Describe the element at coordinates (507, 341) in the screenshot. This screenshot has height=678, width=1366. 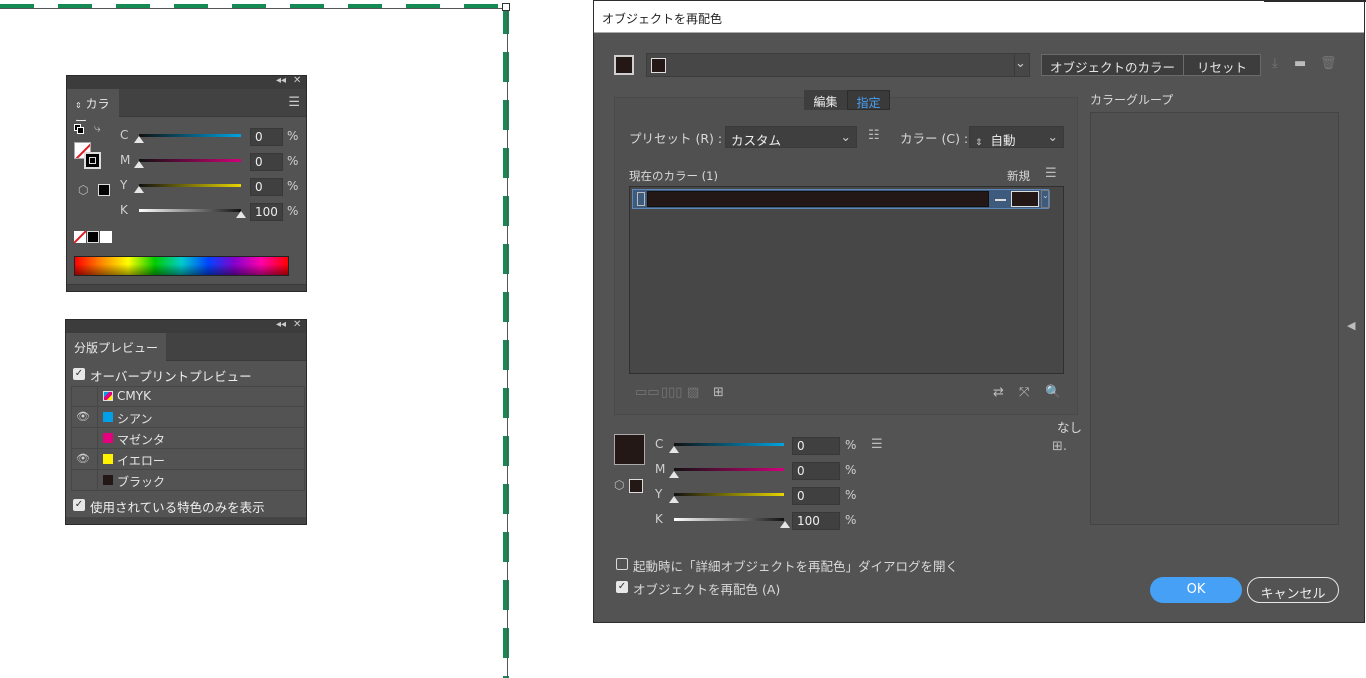
I see `artboard-right-line` at that location.